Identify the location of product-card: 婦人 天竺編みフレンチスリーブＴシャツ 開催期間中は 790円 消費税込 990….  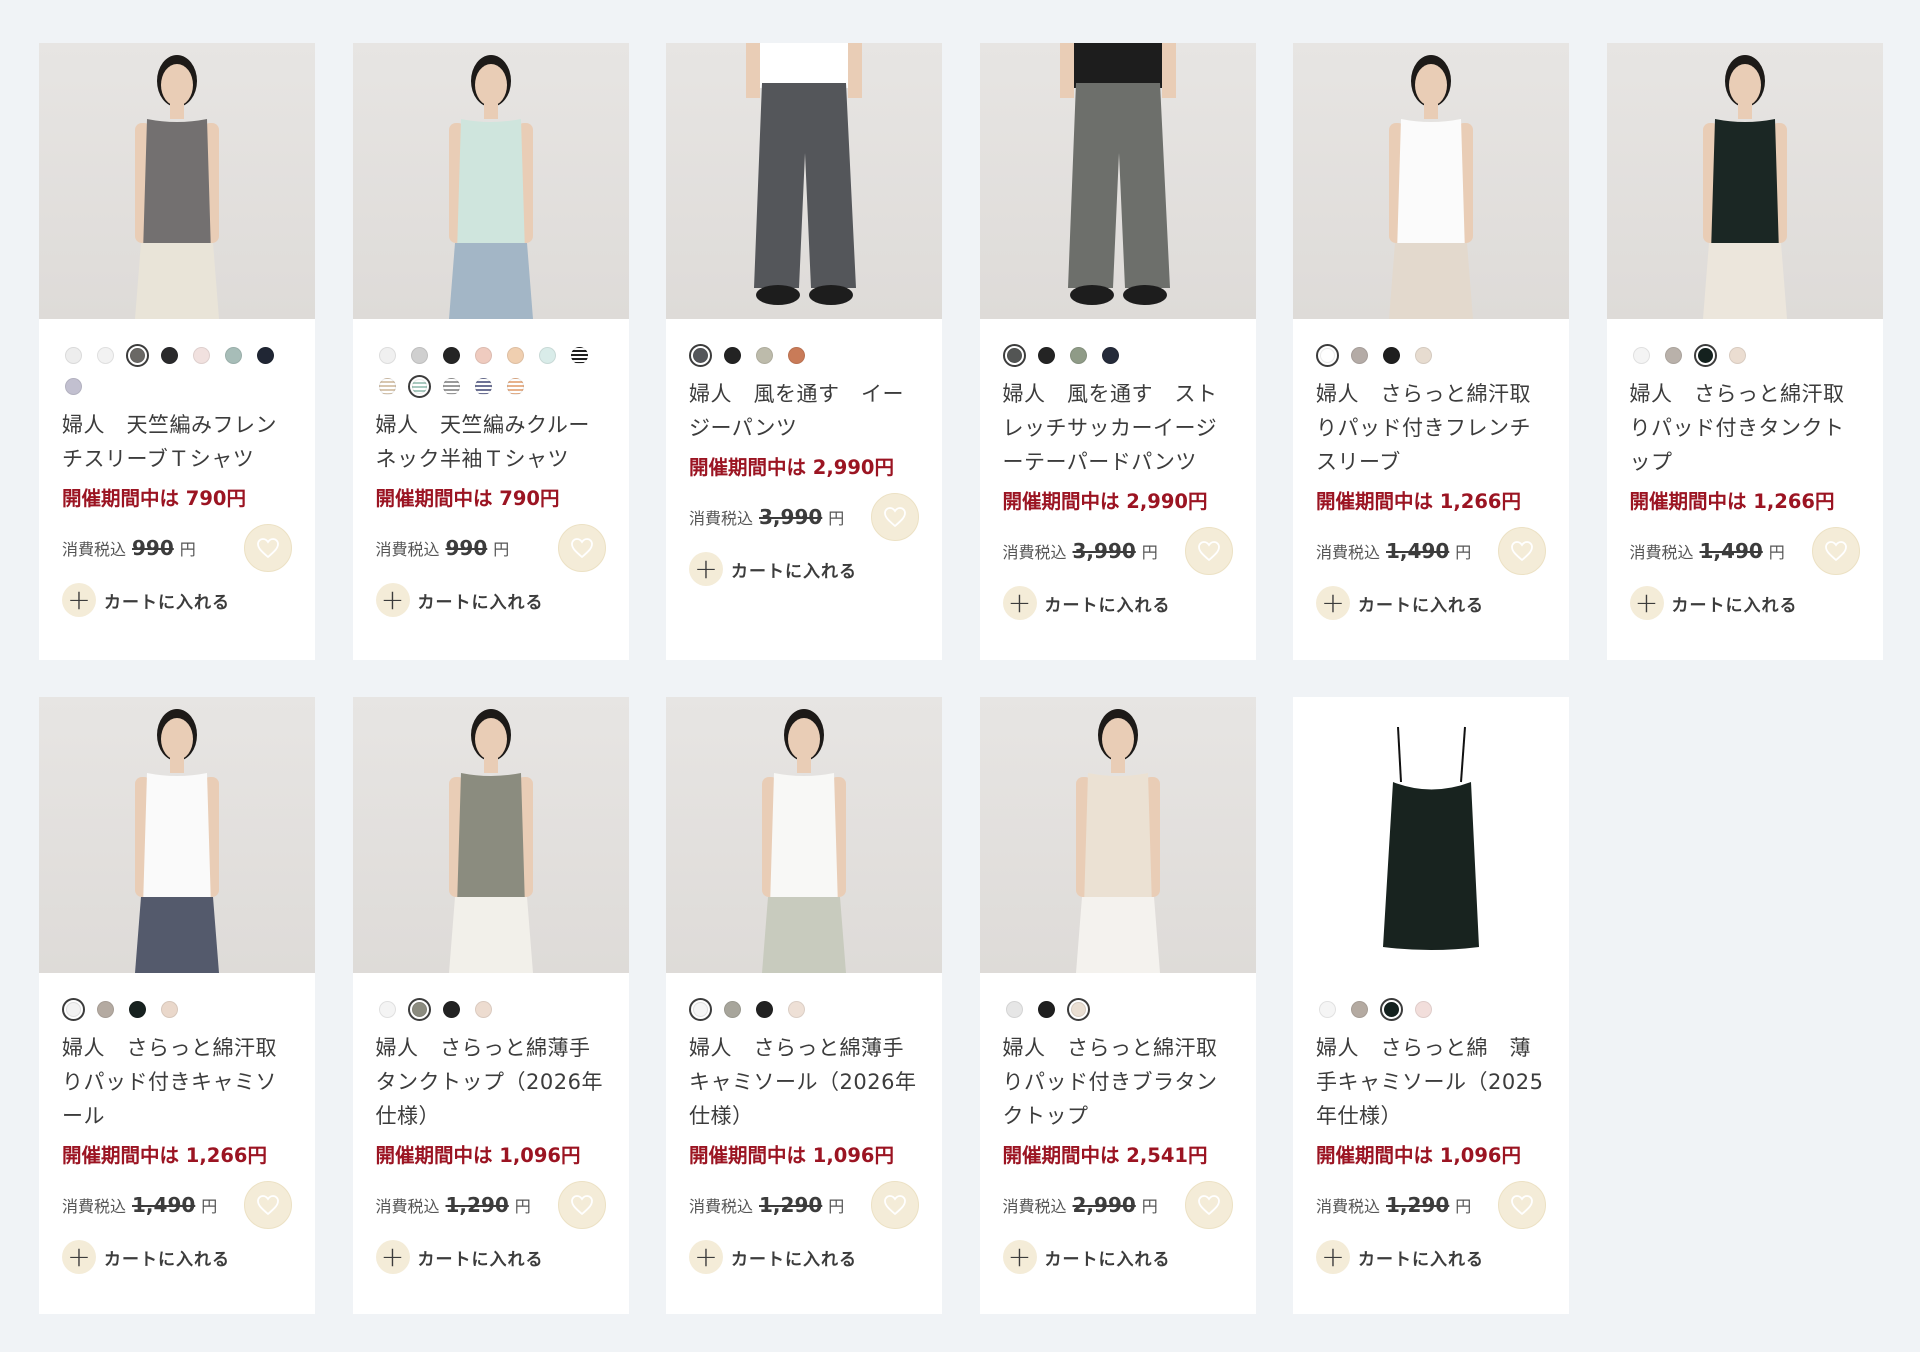
(177, 351).